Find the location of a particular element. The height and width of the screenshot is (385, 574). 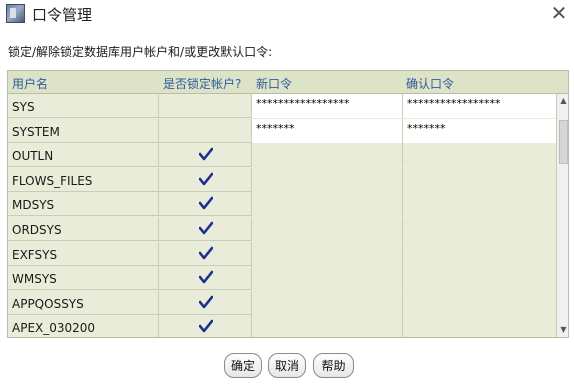

confirm-password-field: ******* is located at coordinates (479, 130).